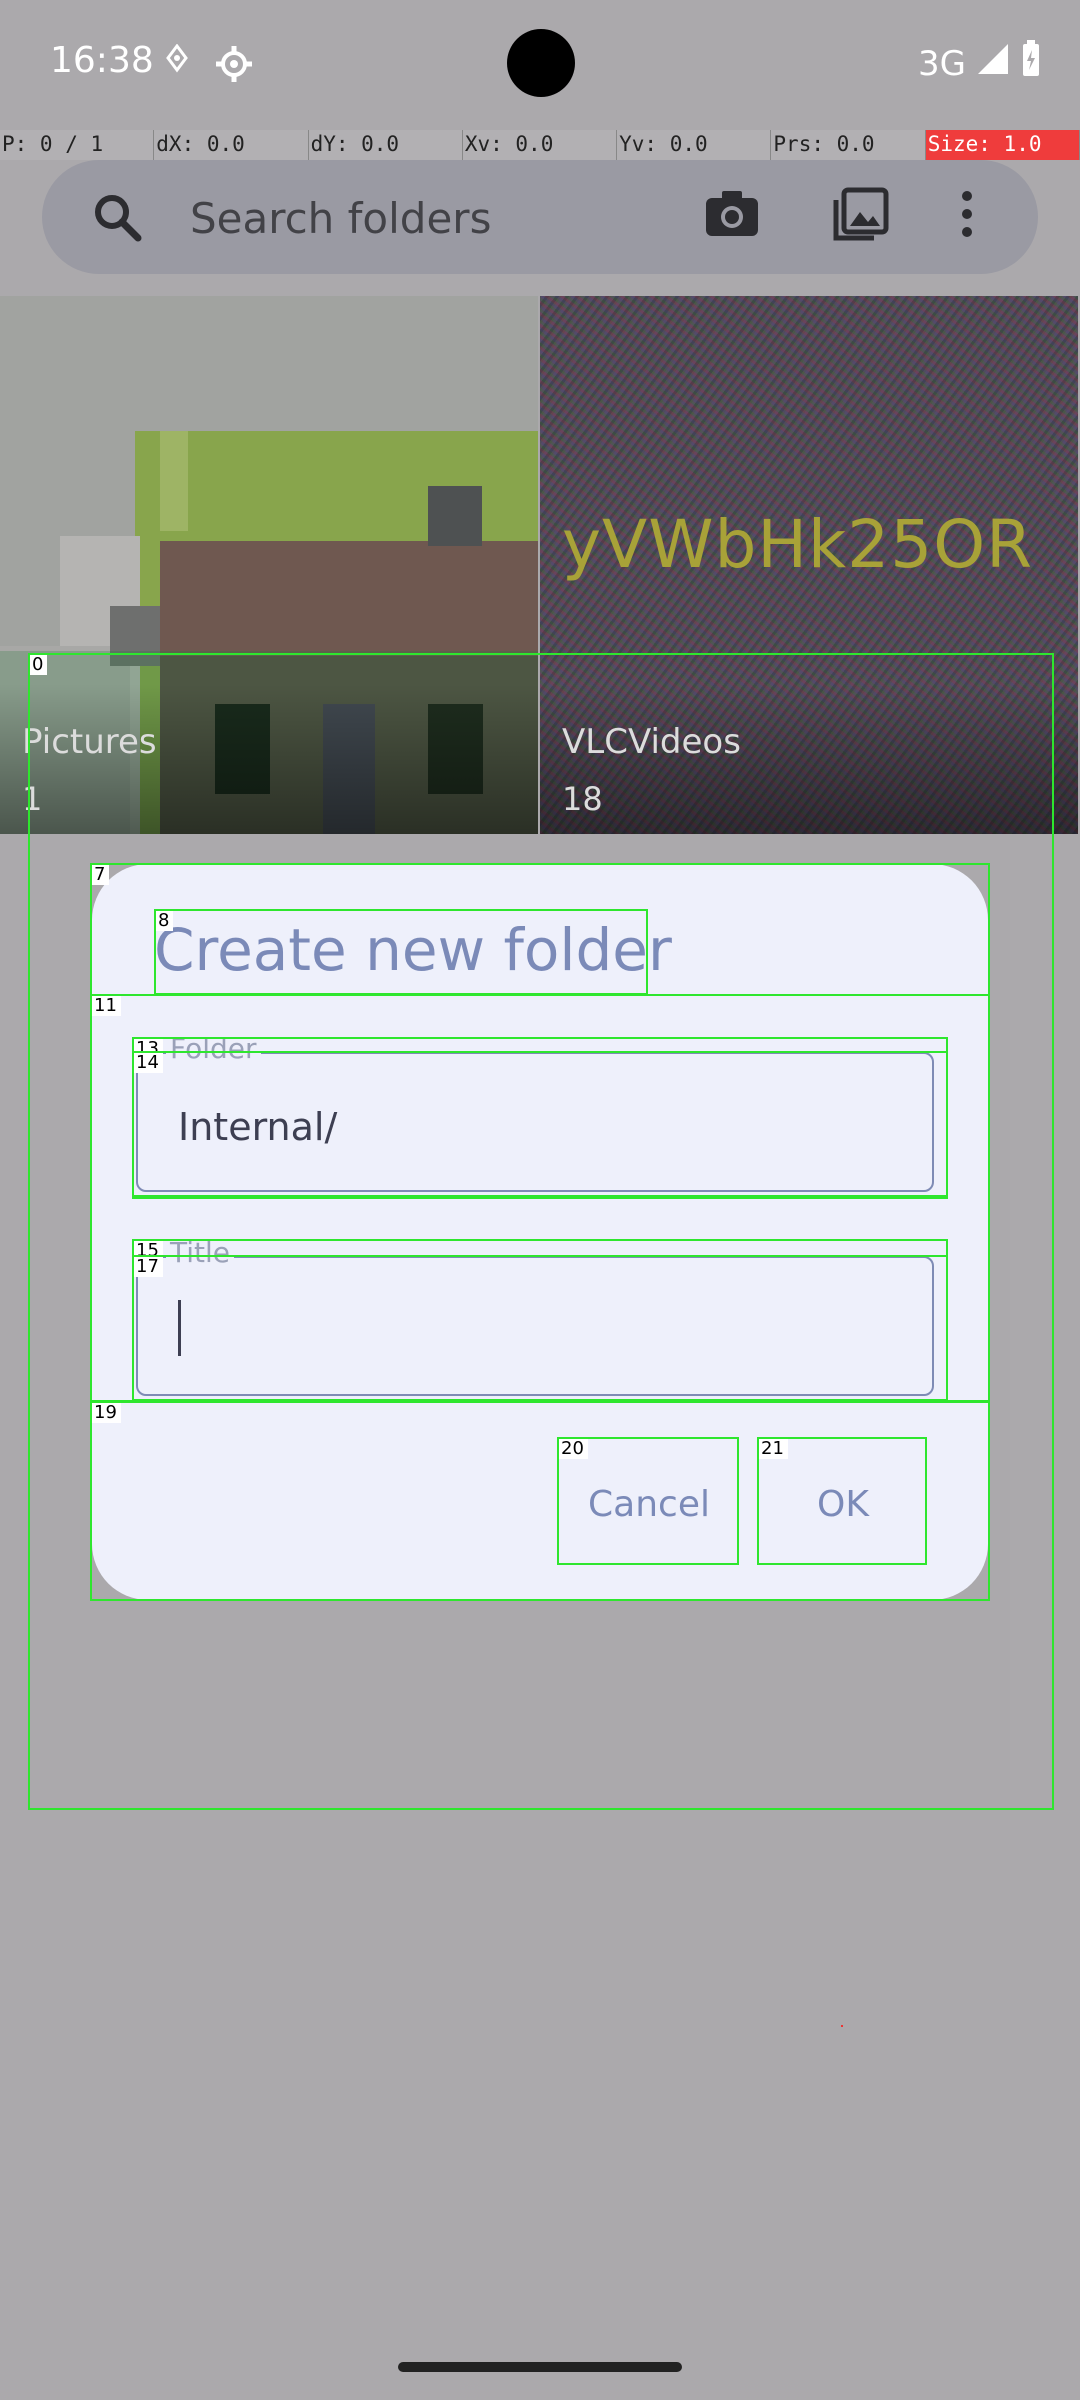 The width and height of the screenshot is (1080, 2400). I want to click on debug-dx: dX: 0.0, so click(231, 145).